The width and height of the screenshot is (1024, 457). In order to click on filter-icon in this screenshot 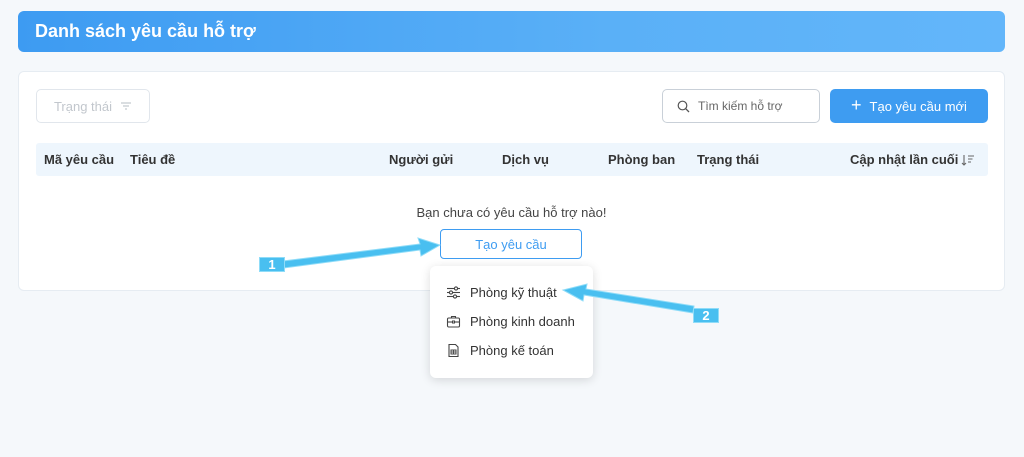, I will do `click(126, 106)`.